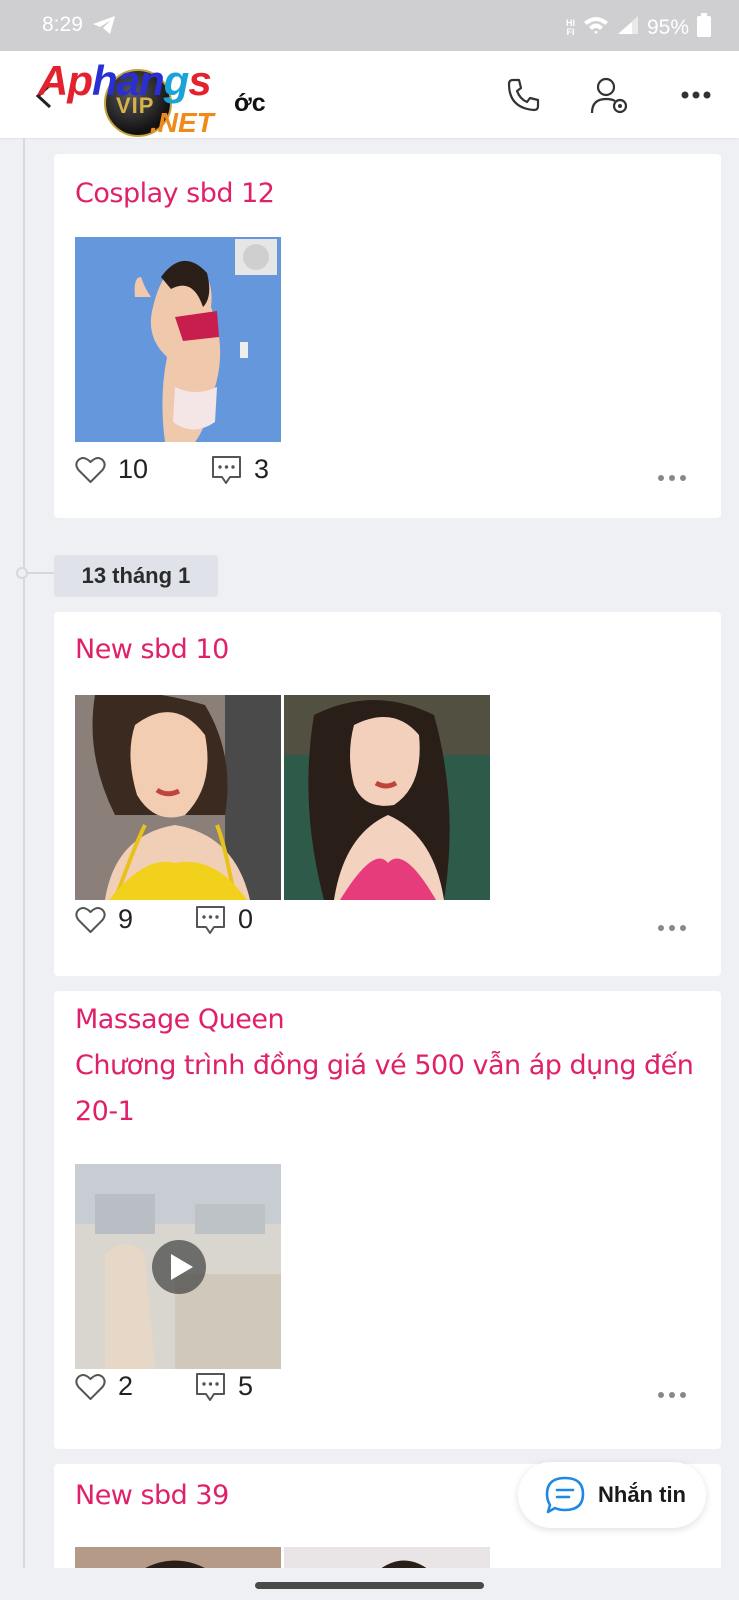 Image resolution: width=739 pixels, height=1600 pixels. Describe the element at coordinates (667, 27) in the screenshot. I see `battery-level: 95%` at that location.